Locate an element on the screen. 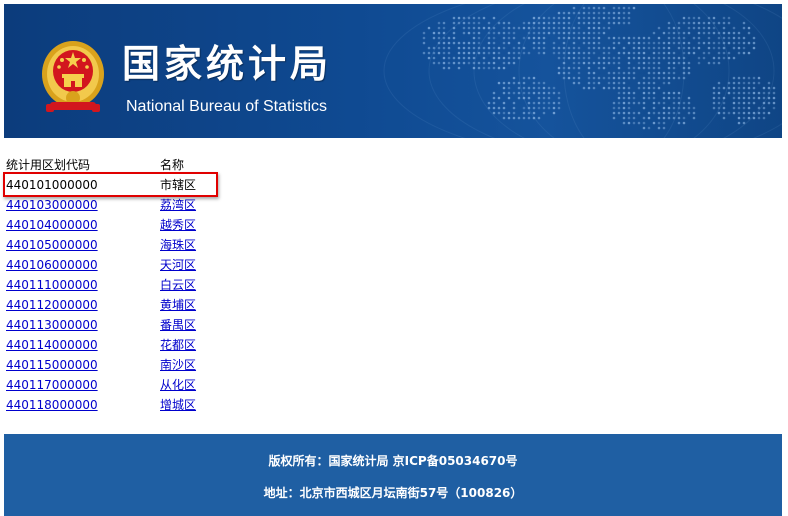  table-row: 440105000000 海珠区 is located at coordinates (101, 245).